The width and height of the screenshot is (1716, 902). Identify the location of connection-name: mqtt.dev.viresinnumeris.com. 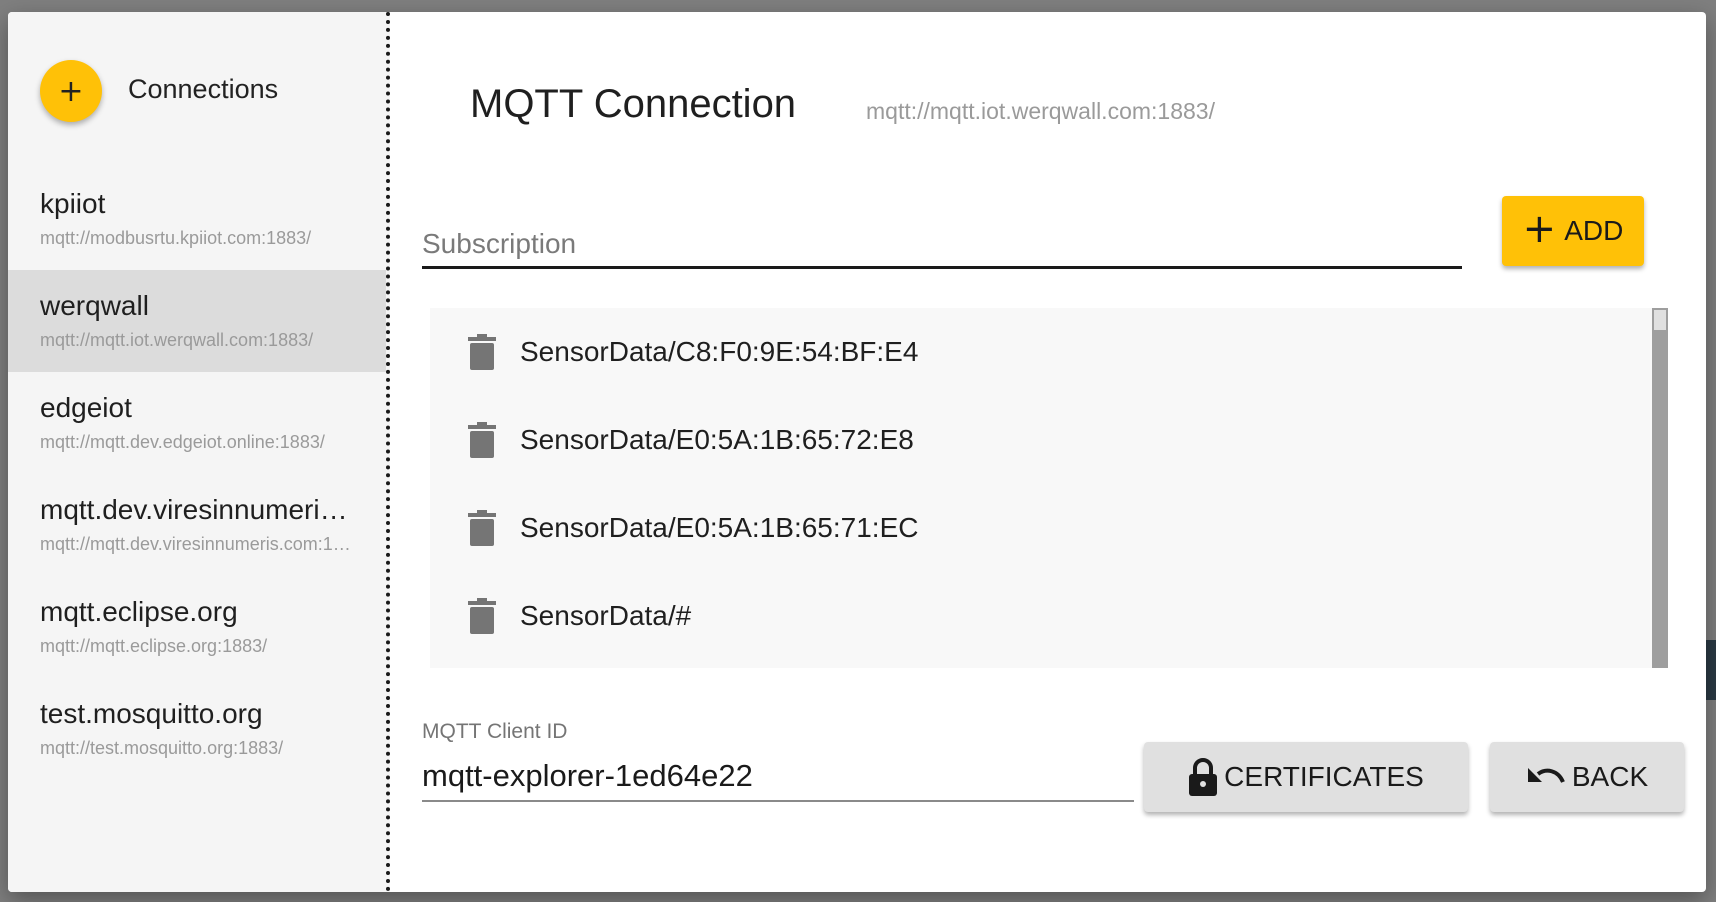
(200, 509).